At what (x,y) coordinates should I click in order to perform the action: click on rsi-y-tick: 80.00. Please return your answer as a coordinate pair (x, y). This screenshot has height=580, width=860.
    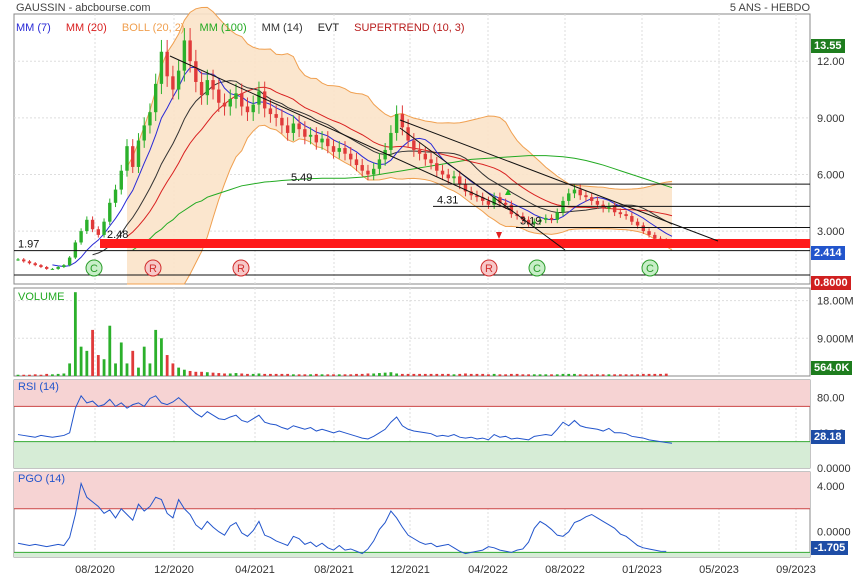
    Looking at the image, I should click on (831, 399).